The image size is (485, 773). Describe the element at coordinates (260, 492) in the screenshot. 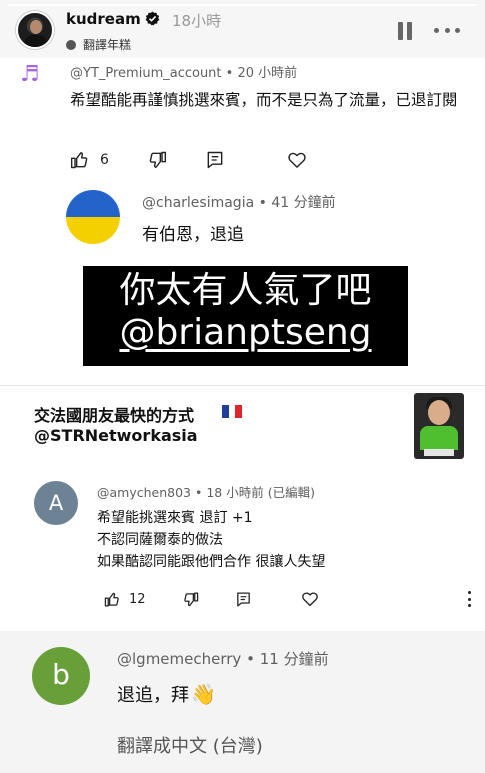

I see `comment3-time: 18 小時前 (已編輯)` at that location.